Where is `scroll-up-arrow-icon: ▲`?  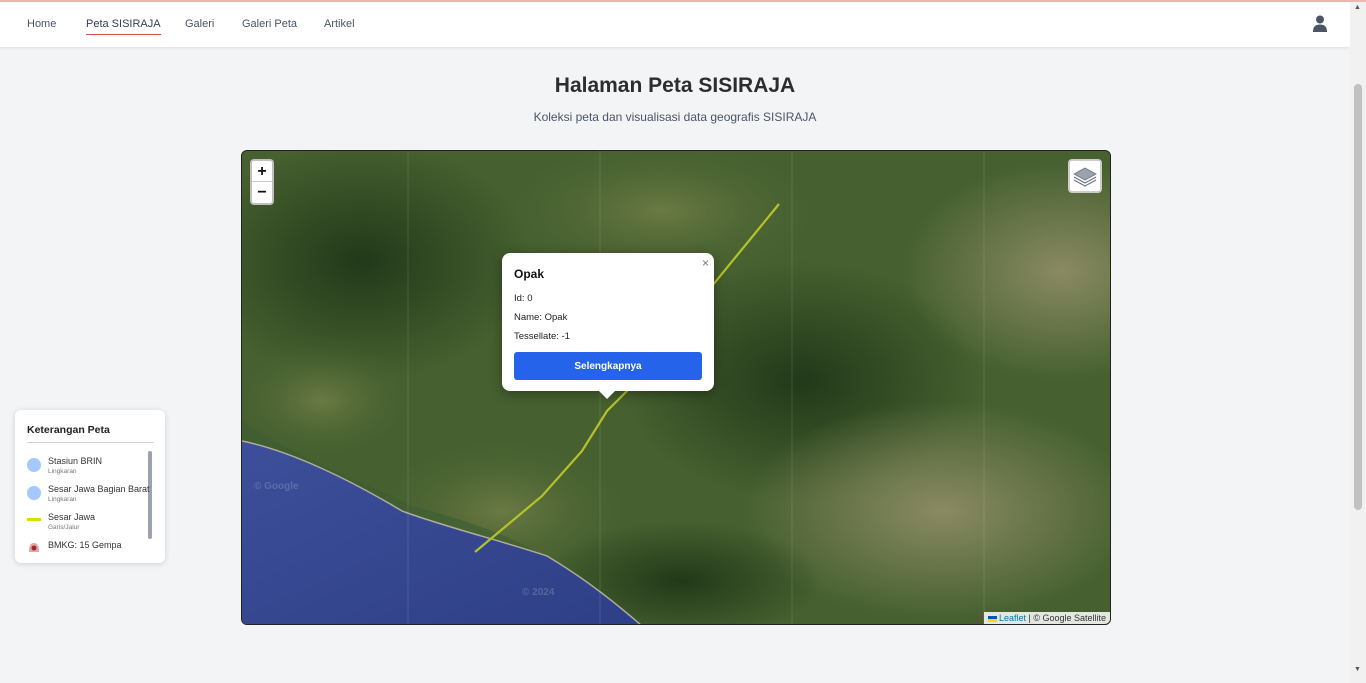 scroll-up-arrow-icon: ▲ is located at coordinates (1357, 7).